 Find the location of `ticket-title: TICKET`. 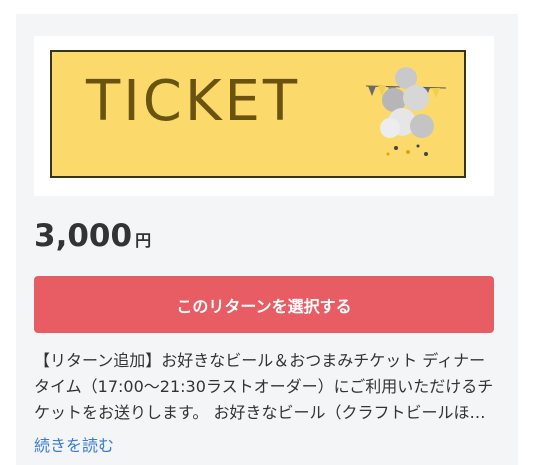

ticket-title: TICKET is located at coordinates (193, 101).